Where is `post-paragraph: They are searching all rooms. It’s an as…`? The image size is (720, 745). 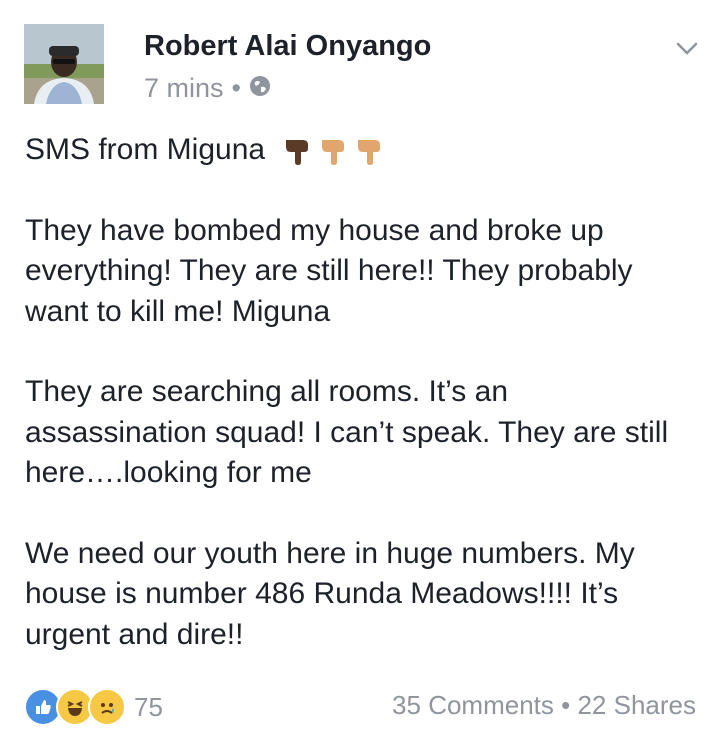 post-paragraph: They are searching all rooms. It’s an as… is located at coordinates (347, 432).